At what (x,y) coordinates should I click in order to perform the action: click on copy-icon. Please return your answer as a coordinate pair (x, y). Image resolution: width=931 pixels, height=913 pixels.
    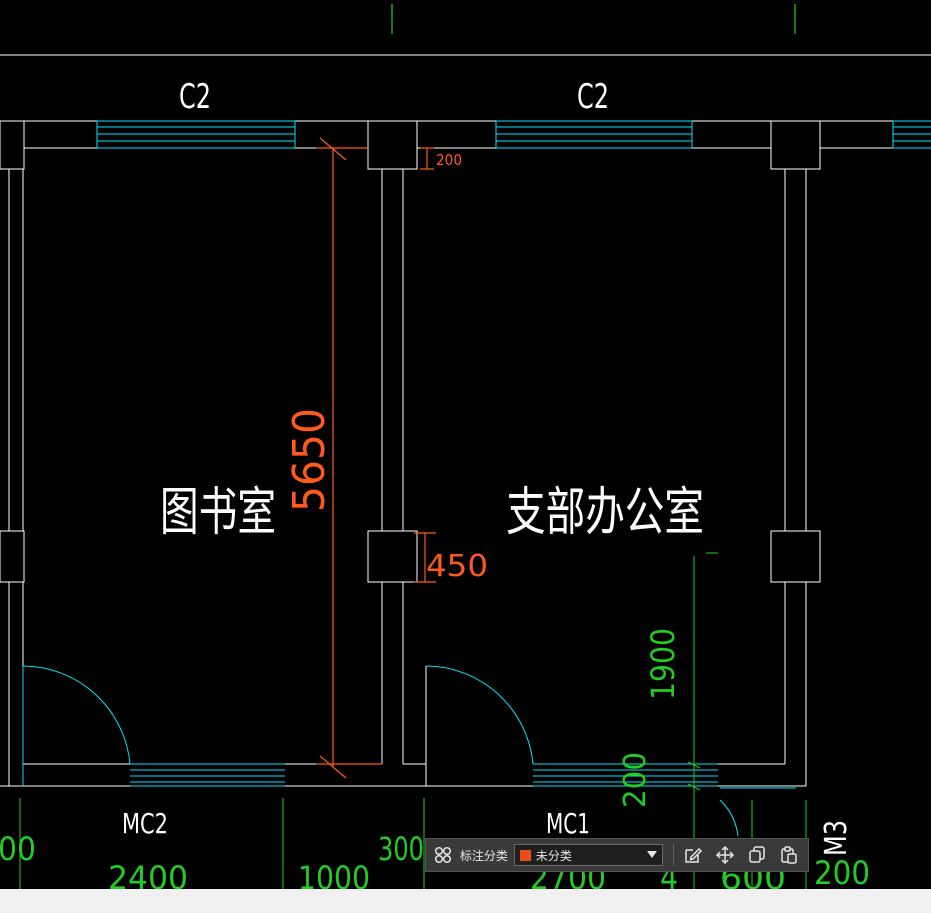
    Looking at the image, I should click on (757, 854).